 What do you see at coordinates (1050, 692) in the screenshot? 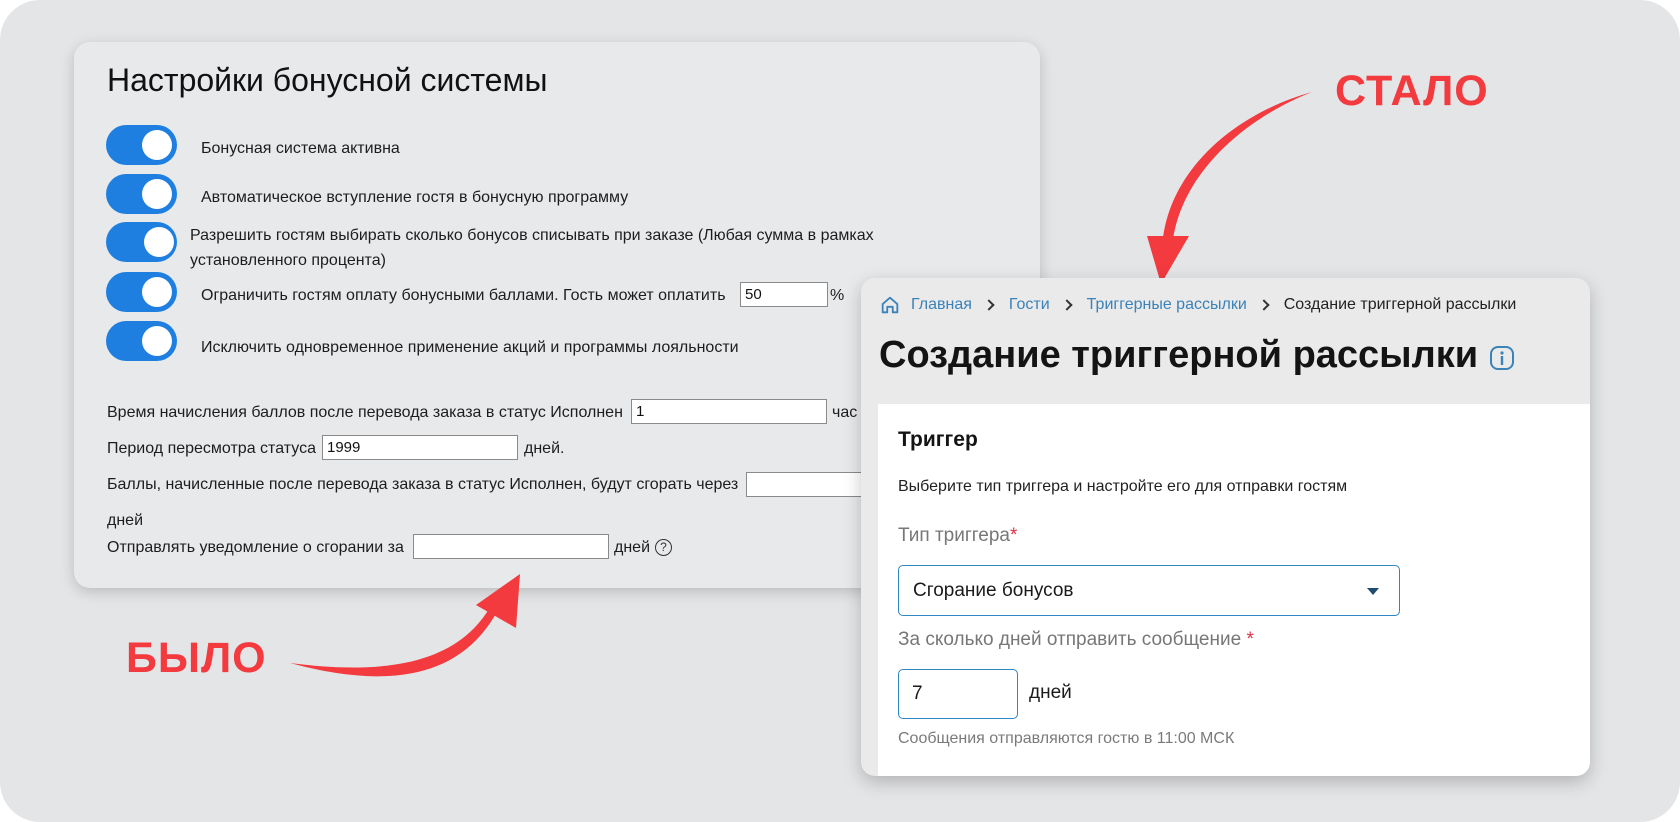
I see `days-unit-label: дней` at bounding box center [1050, 692].